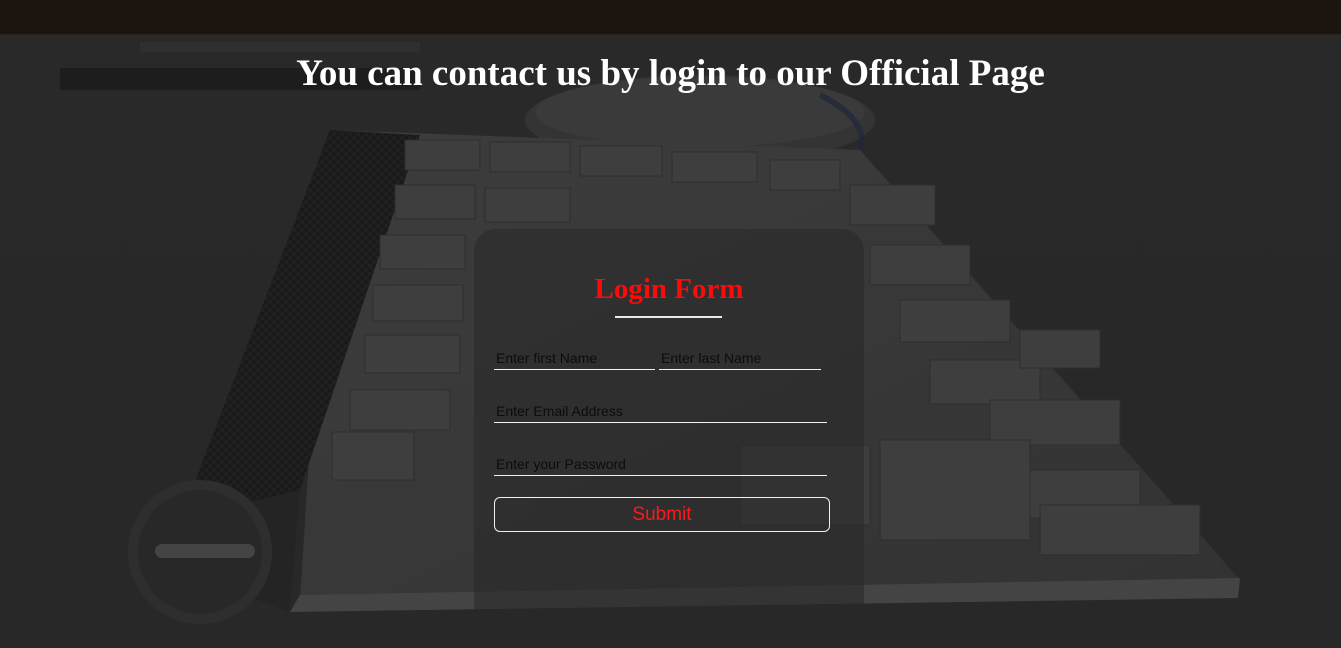 The width and height of the screenshot is (1341, 648). I want to click on submit-button: Submit, so click(662, 514).